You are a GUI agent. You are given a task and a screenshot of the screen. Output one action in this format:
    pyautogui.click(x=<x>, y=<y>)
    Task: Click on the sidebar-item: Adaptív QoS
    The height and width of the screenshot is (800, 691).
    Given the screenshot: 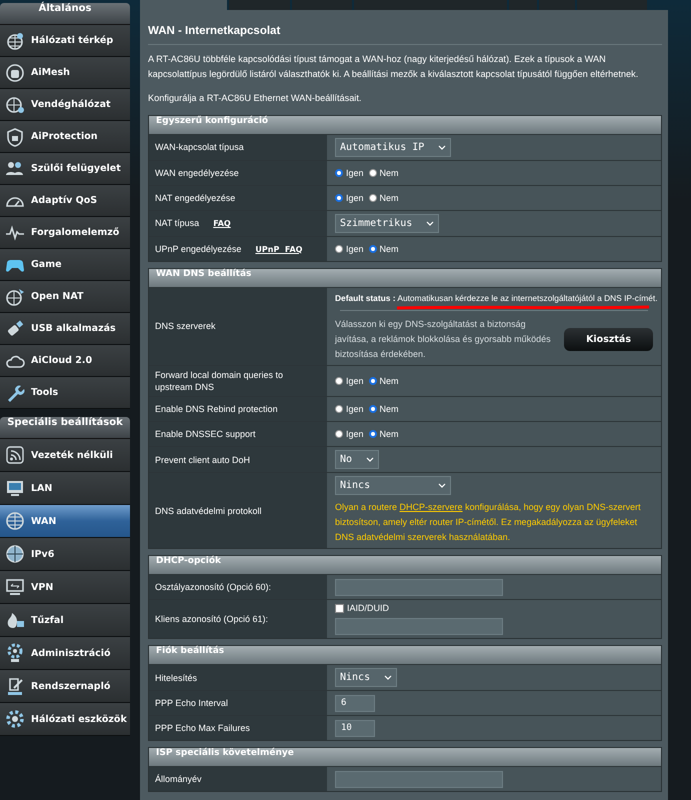 What is the action you would take?
    pyautogui.click(x=65, y=201)
    